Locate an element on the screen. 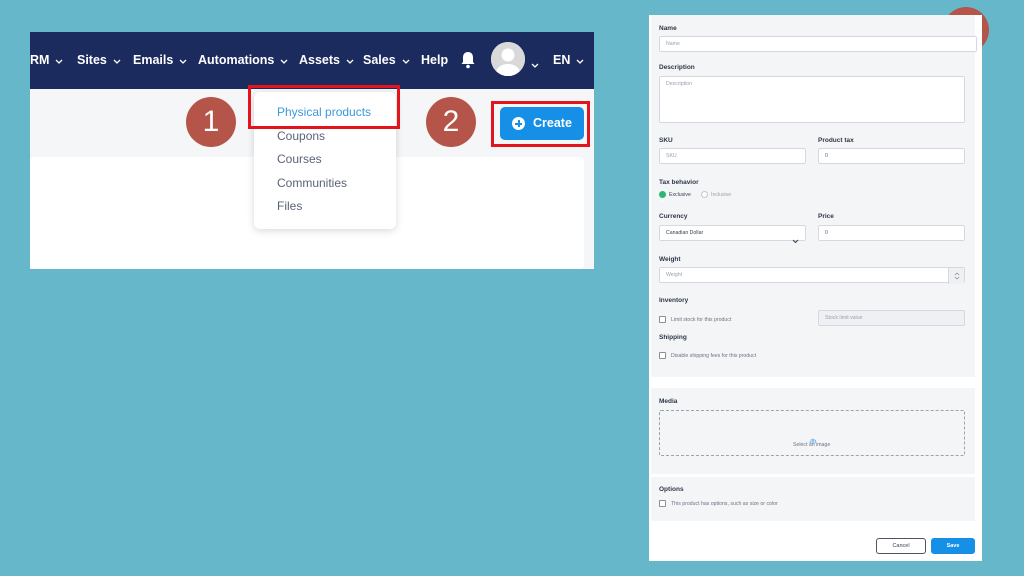  radio-inclusive-label: Inclusive is located at coordinates (721, 195).